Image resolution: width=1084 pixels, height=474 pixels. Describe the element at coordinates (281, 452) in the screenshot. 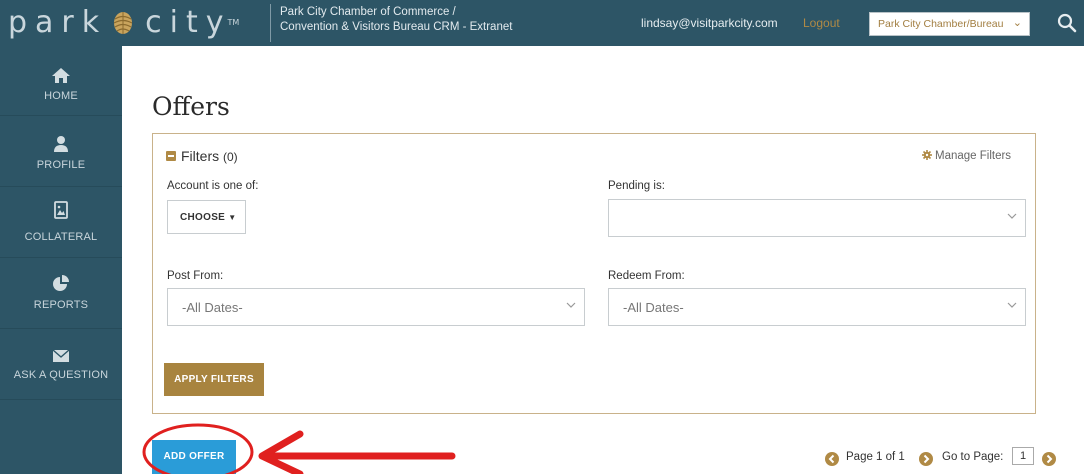

I see `annotation-arrow-head` at that location.